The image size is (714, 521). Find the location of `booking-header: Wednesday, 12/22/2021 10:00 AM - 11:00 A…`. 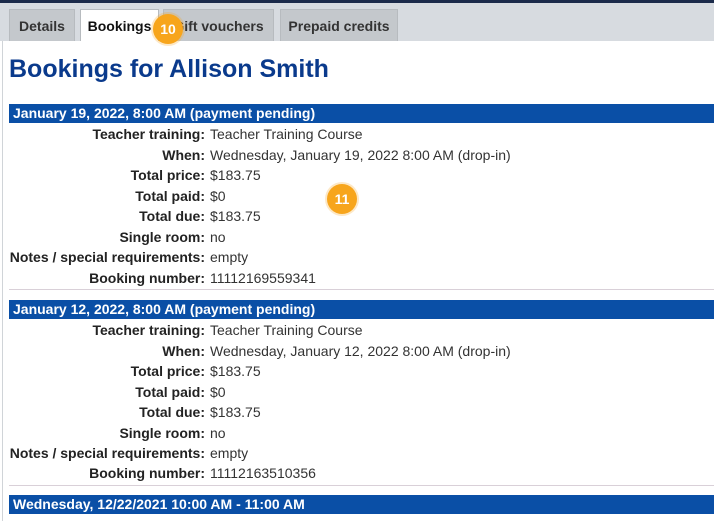

booking-header: Wednesday, 12/22/2021 10:00 AM - 11:00 A… is located at coordinates (361, 504).